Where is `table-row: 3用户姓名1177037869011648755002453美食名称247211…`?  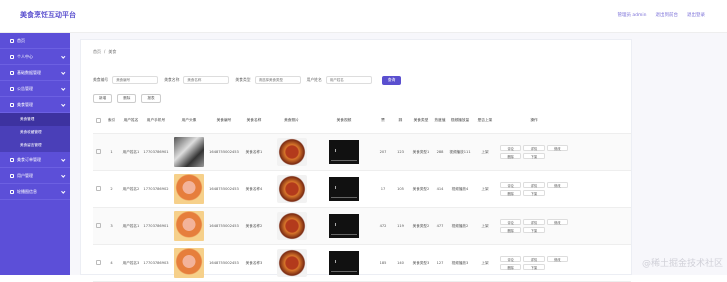 table-row: 3用户姓名1177037869011648755002453美食名称247211… is located at coordinates (362, 226).